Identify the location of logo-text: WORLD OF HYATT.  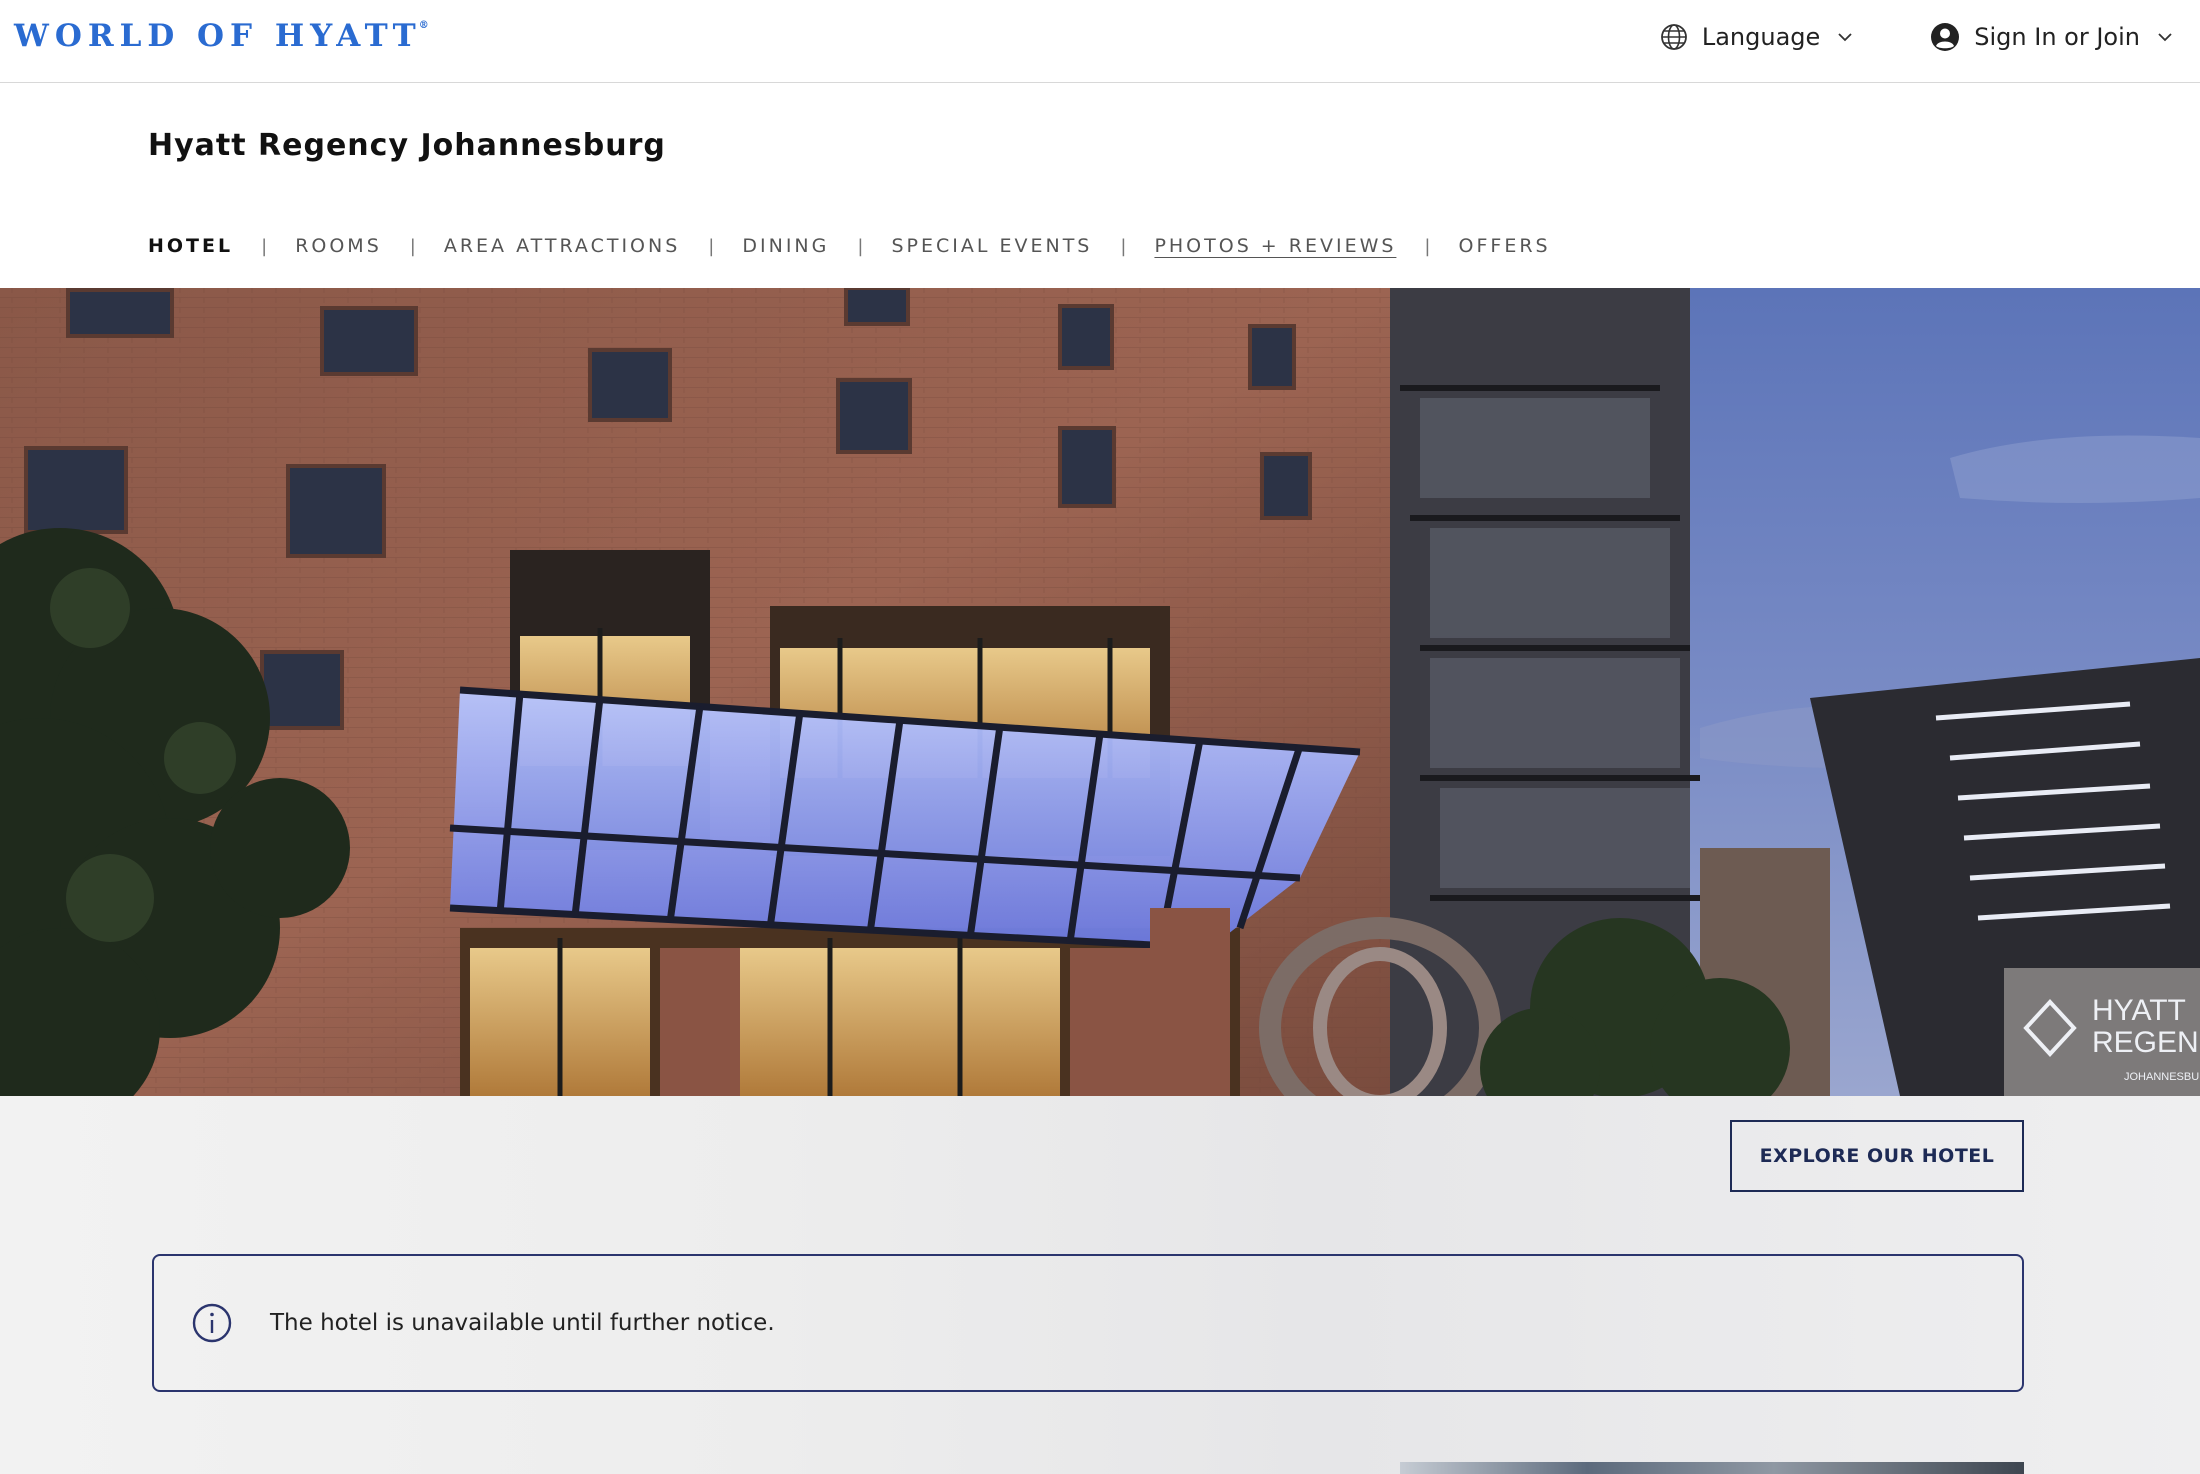
(218, 36).